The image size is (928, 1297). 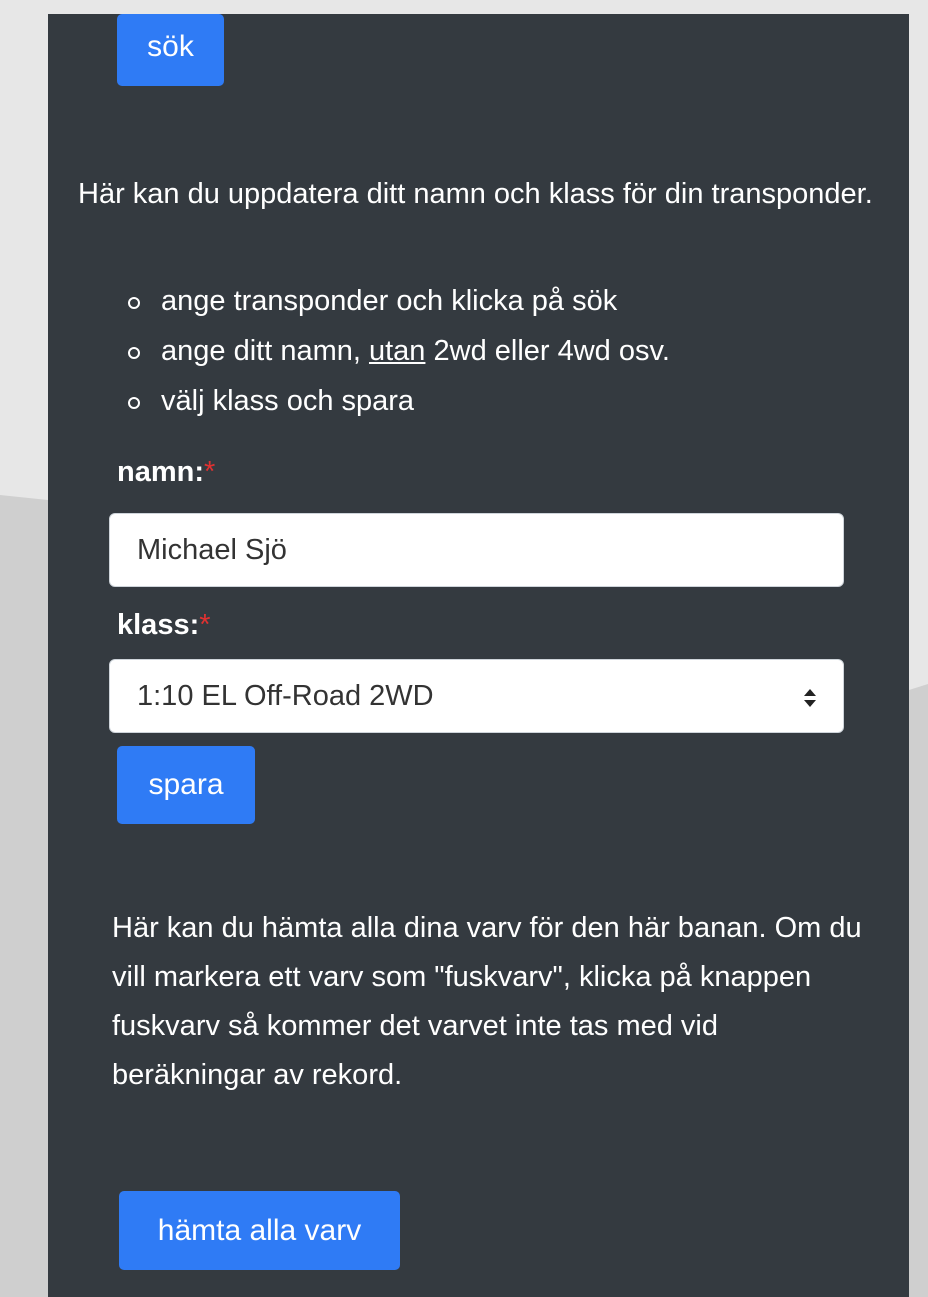 I want to click on list-item: ange transponder och klicka på sök, so click(x=458, y=301).